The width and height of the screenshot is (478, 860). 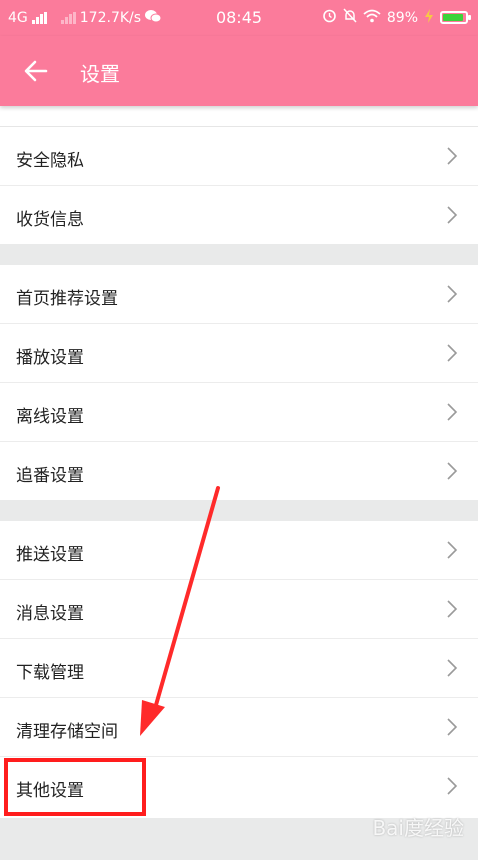 I want to click on setting-label: 其他设置, so click(x=50, y=791).